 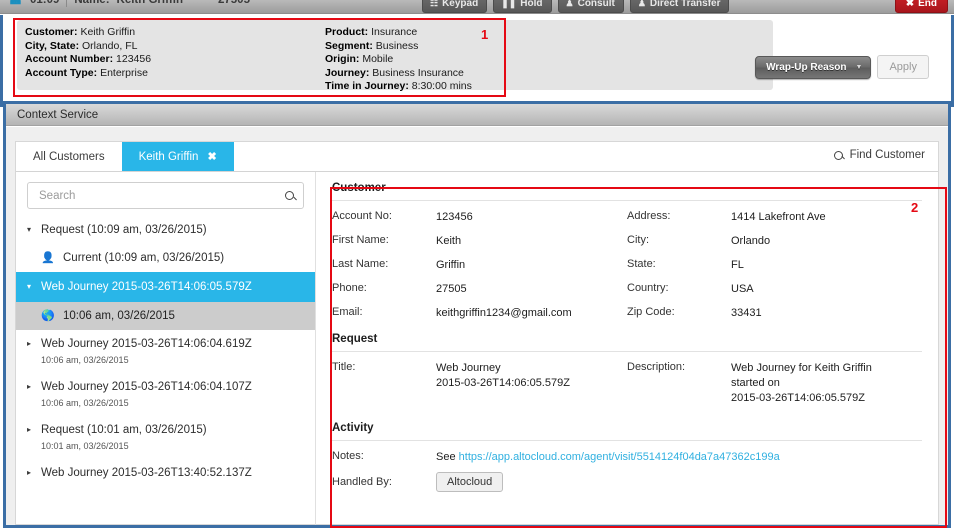 What do you see at coordinates (569, 4) in the screenshot?
I see `person-icon: ♟` at bounding box center [569, 4].